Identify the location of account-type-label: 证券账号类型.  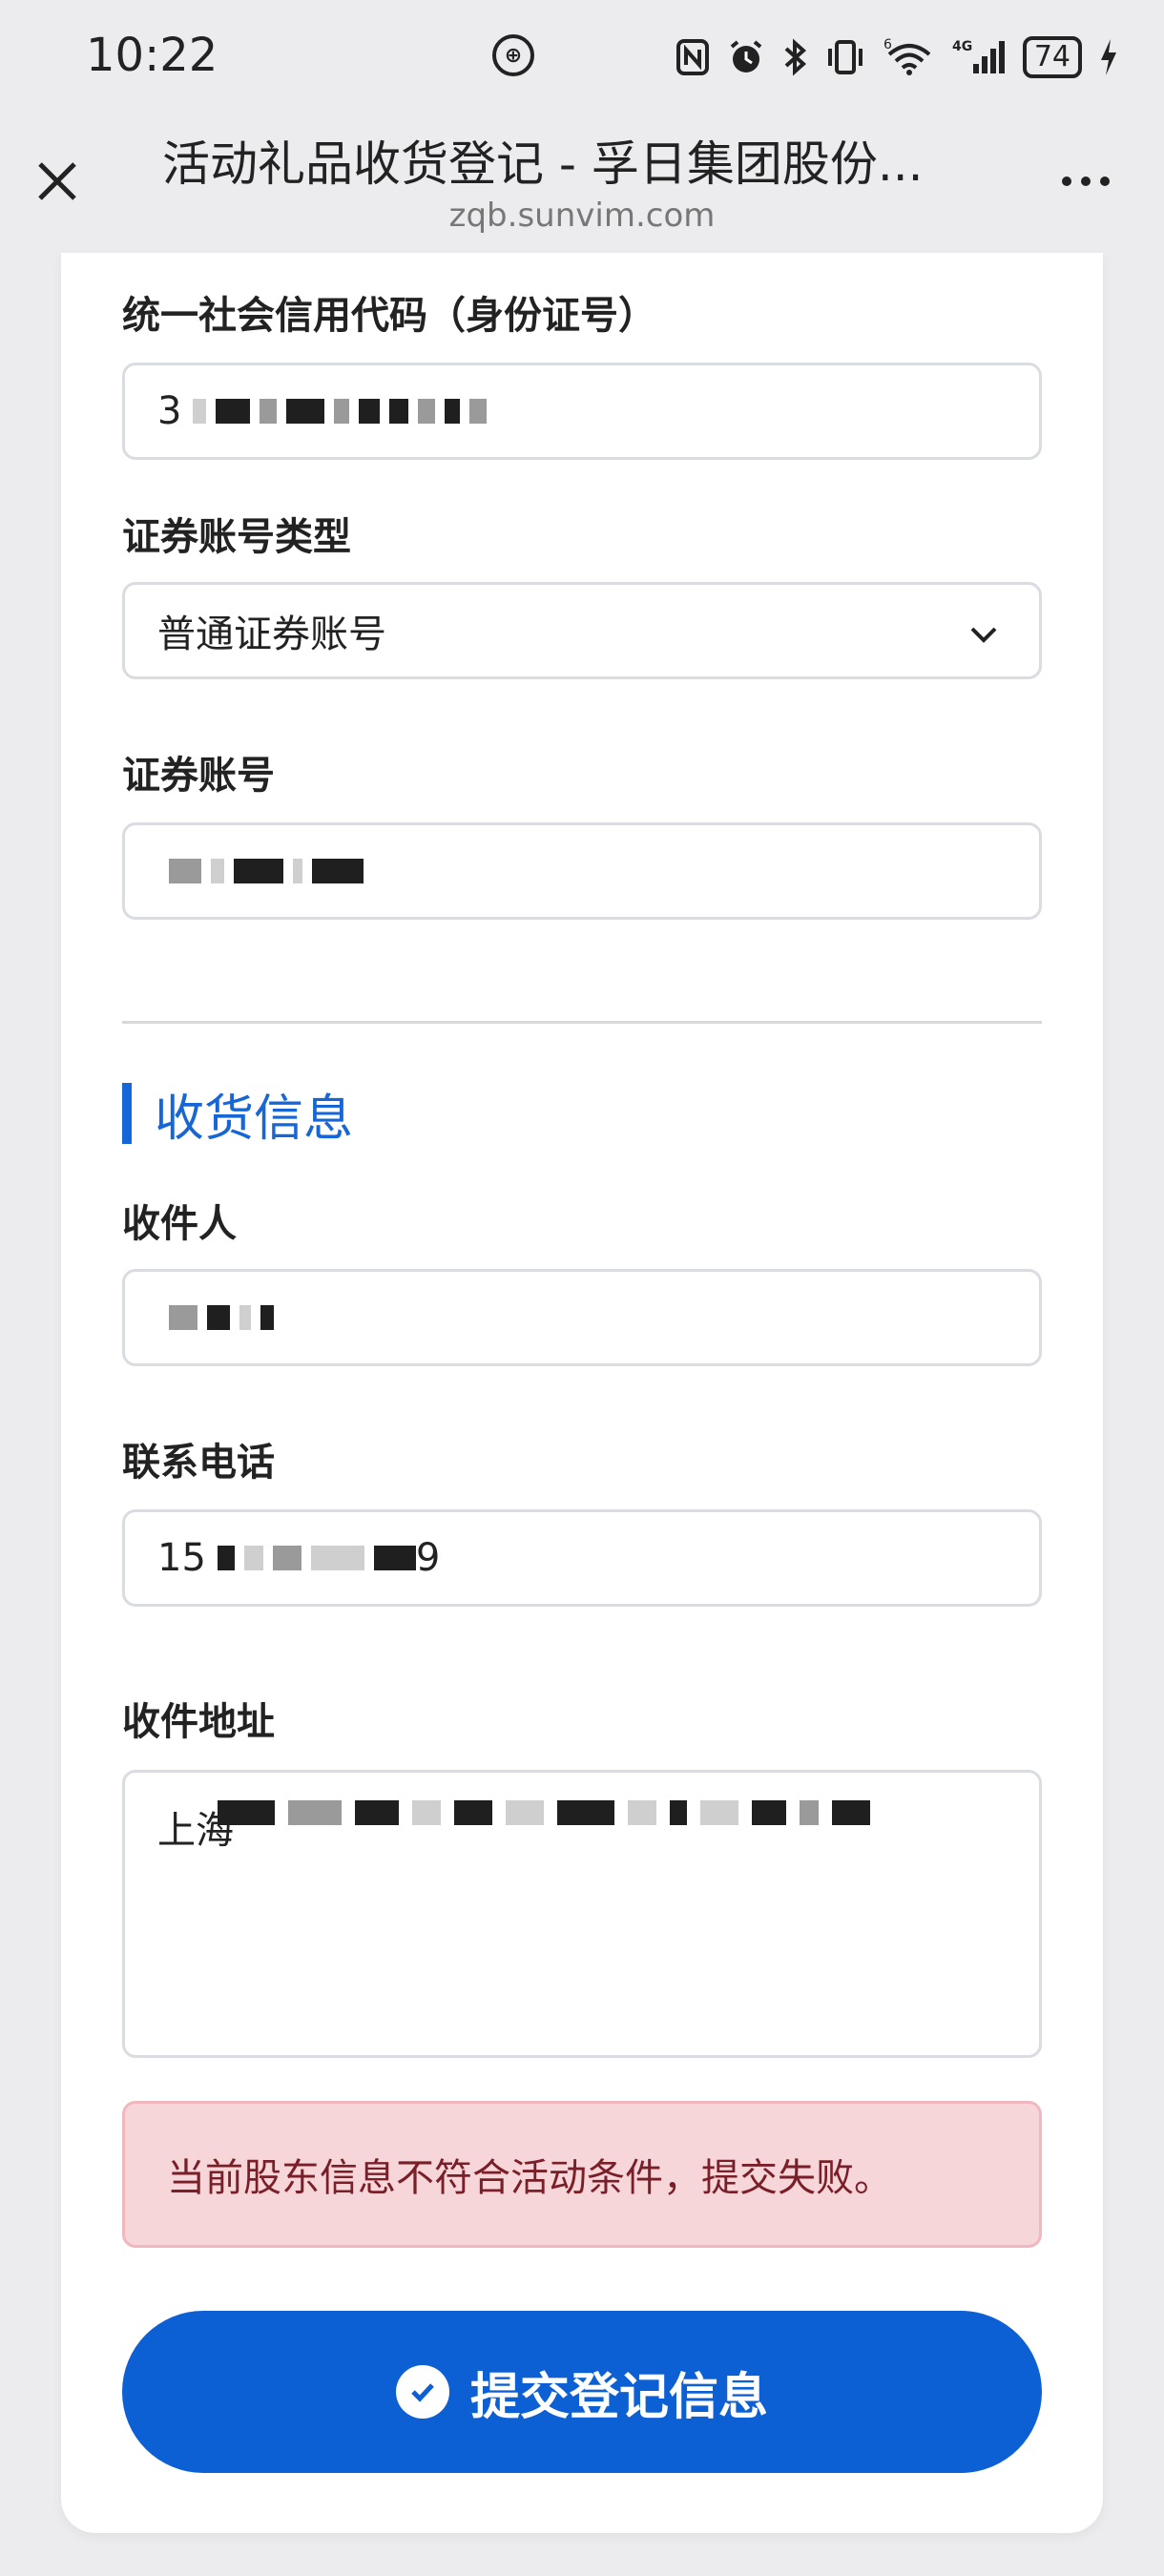
(236, 537).